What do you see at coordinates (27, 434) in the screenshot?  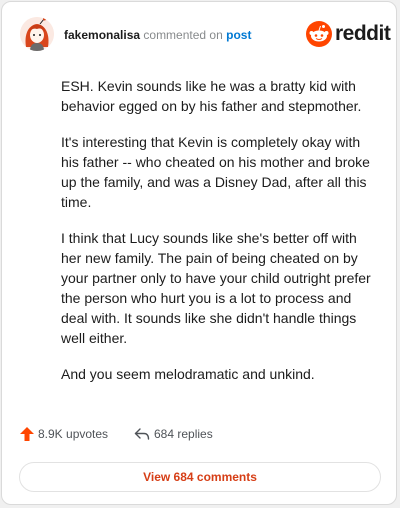 I see `upvote-arrow-icon` at bounding box center [27, 434].